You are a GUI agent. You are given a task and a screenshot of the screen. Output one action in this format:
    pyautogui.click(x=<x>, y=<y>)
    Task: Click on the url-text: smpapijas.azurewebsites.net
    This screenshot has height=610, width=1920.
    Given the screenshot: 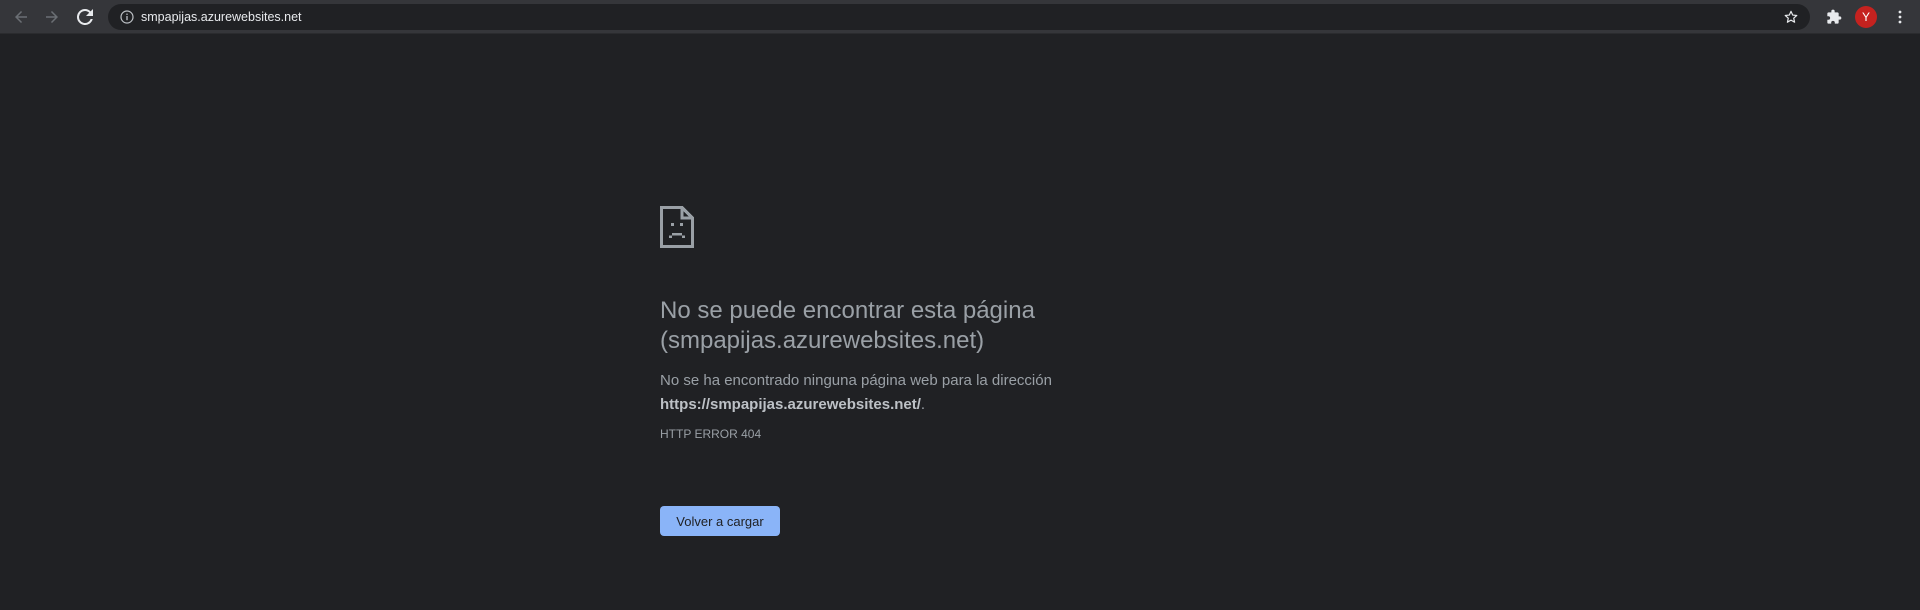 What is the action you would take?
    pyautogui.click(x=221, y=17)
    